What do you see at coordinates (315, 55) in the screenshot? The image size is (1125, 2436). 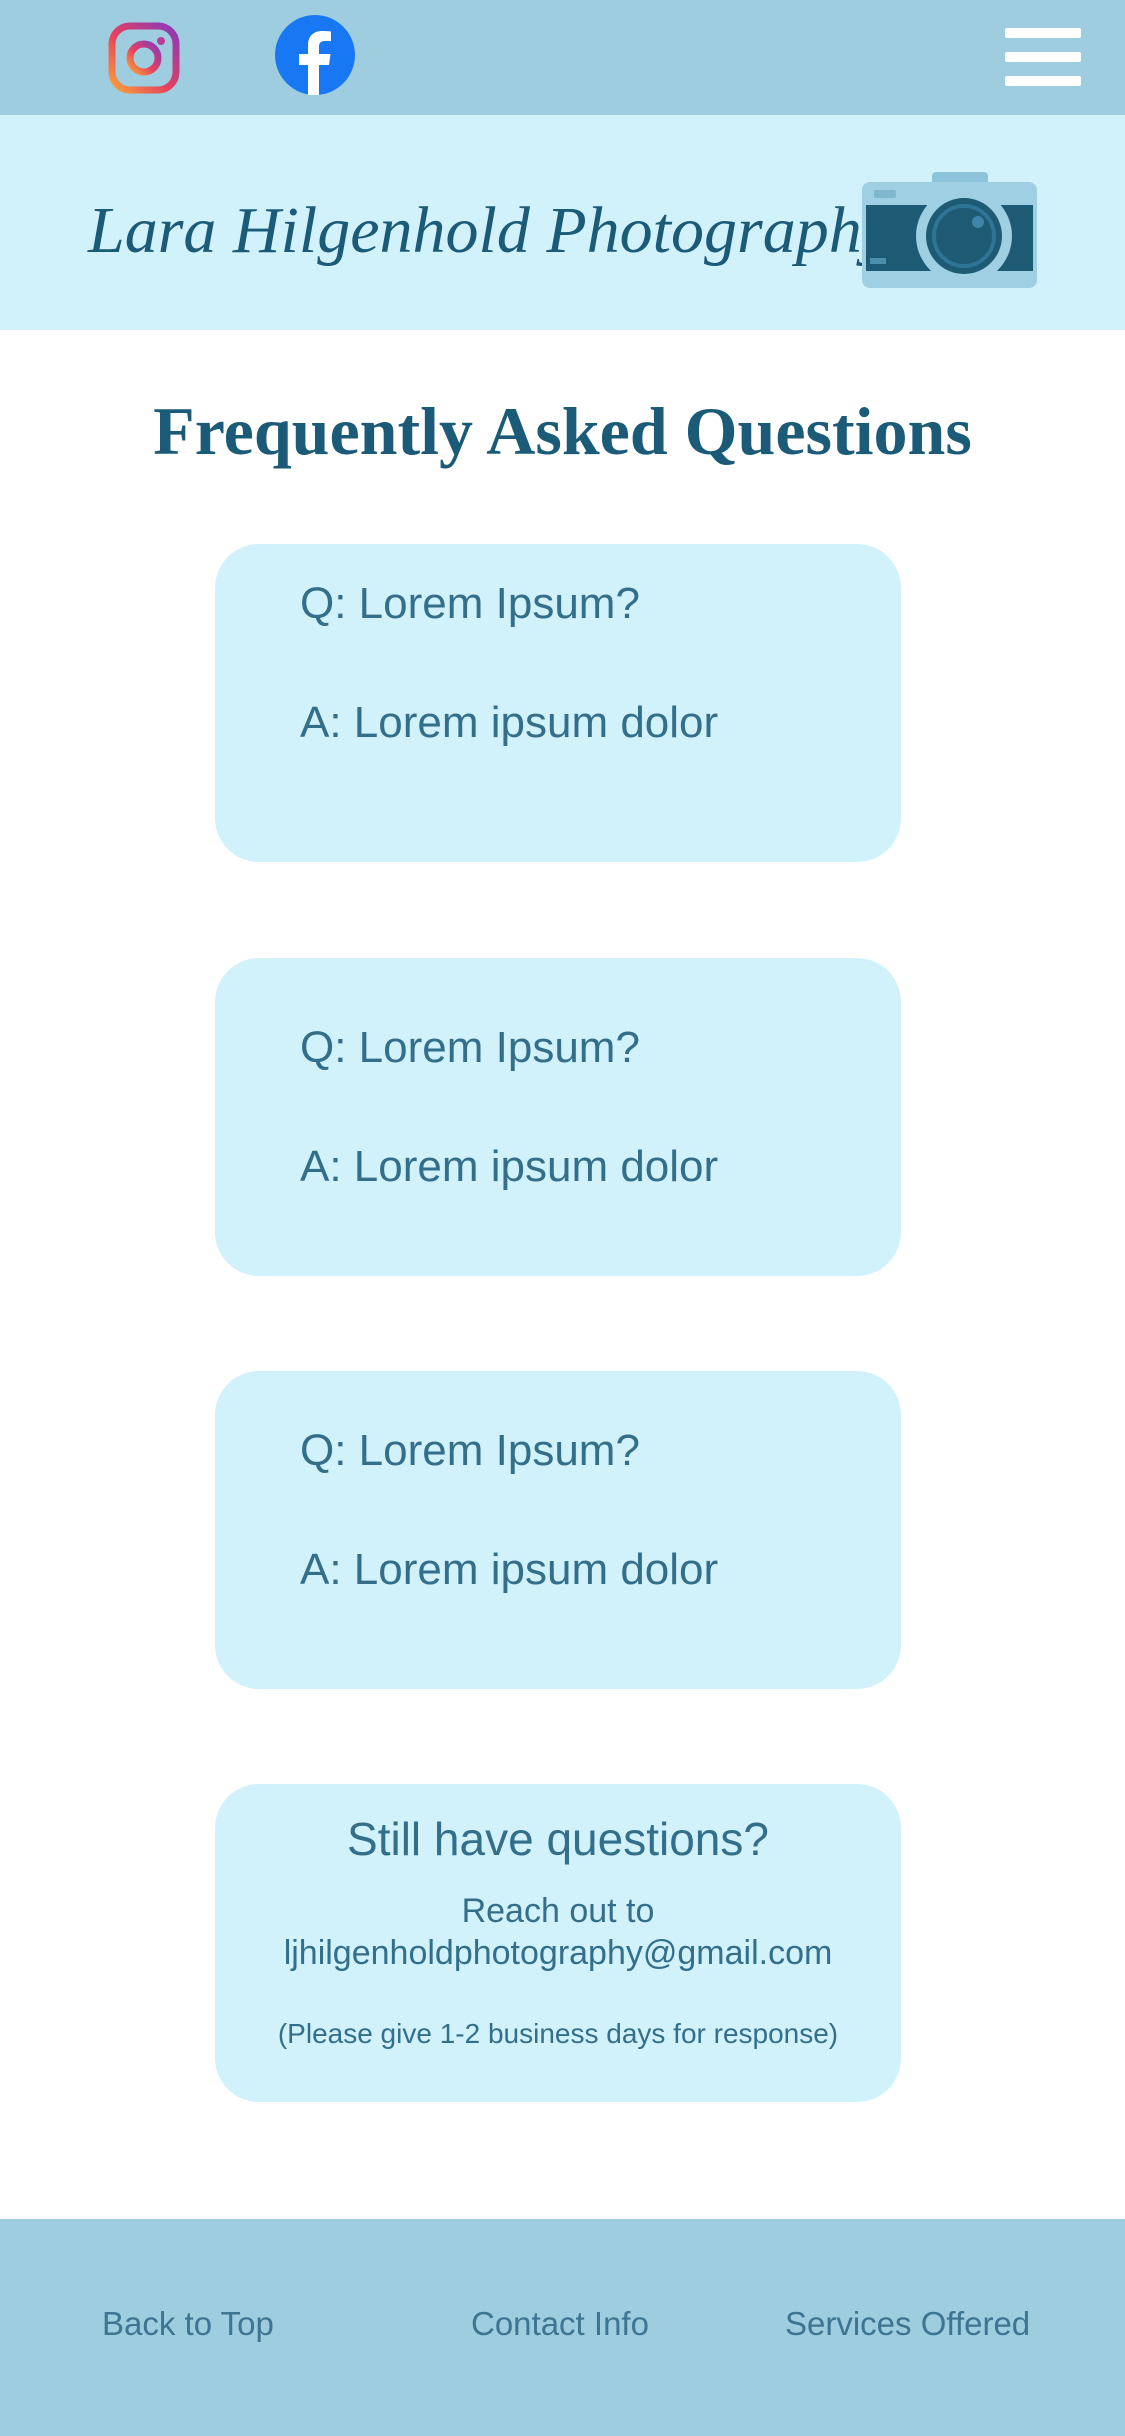 I see `facebook-icon` at bounding box center [315, 55].